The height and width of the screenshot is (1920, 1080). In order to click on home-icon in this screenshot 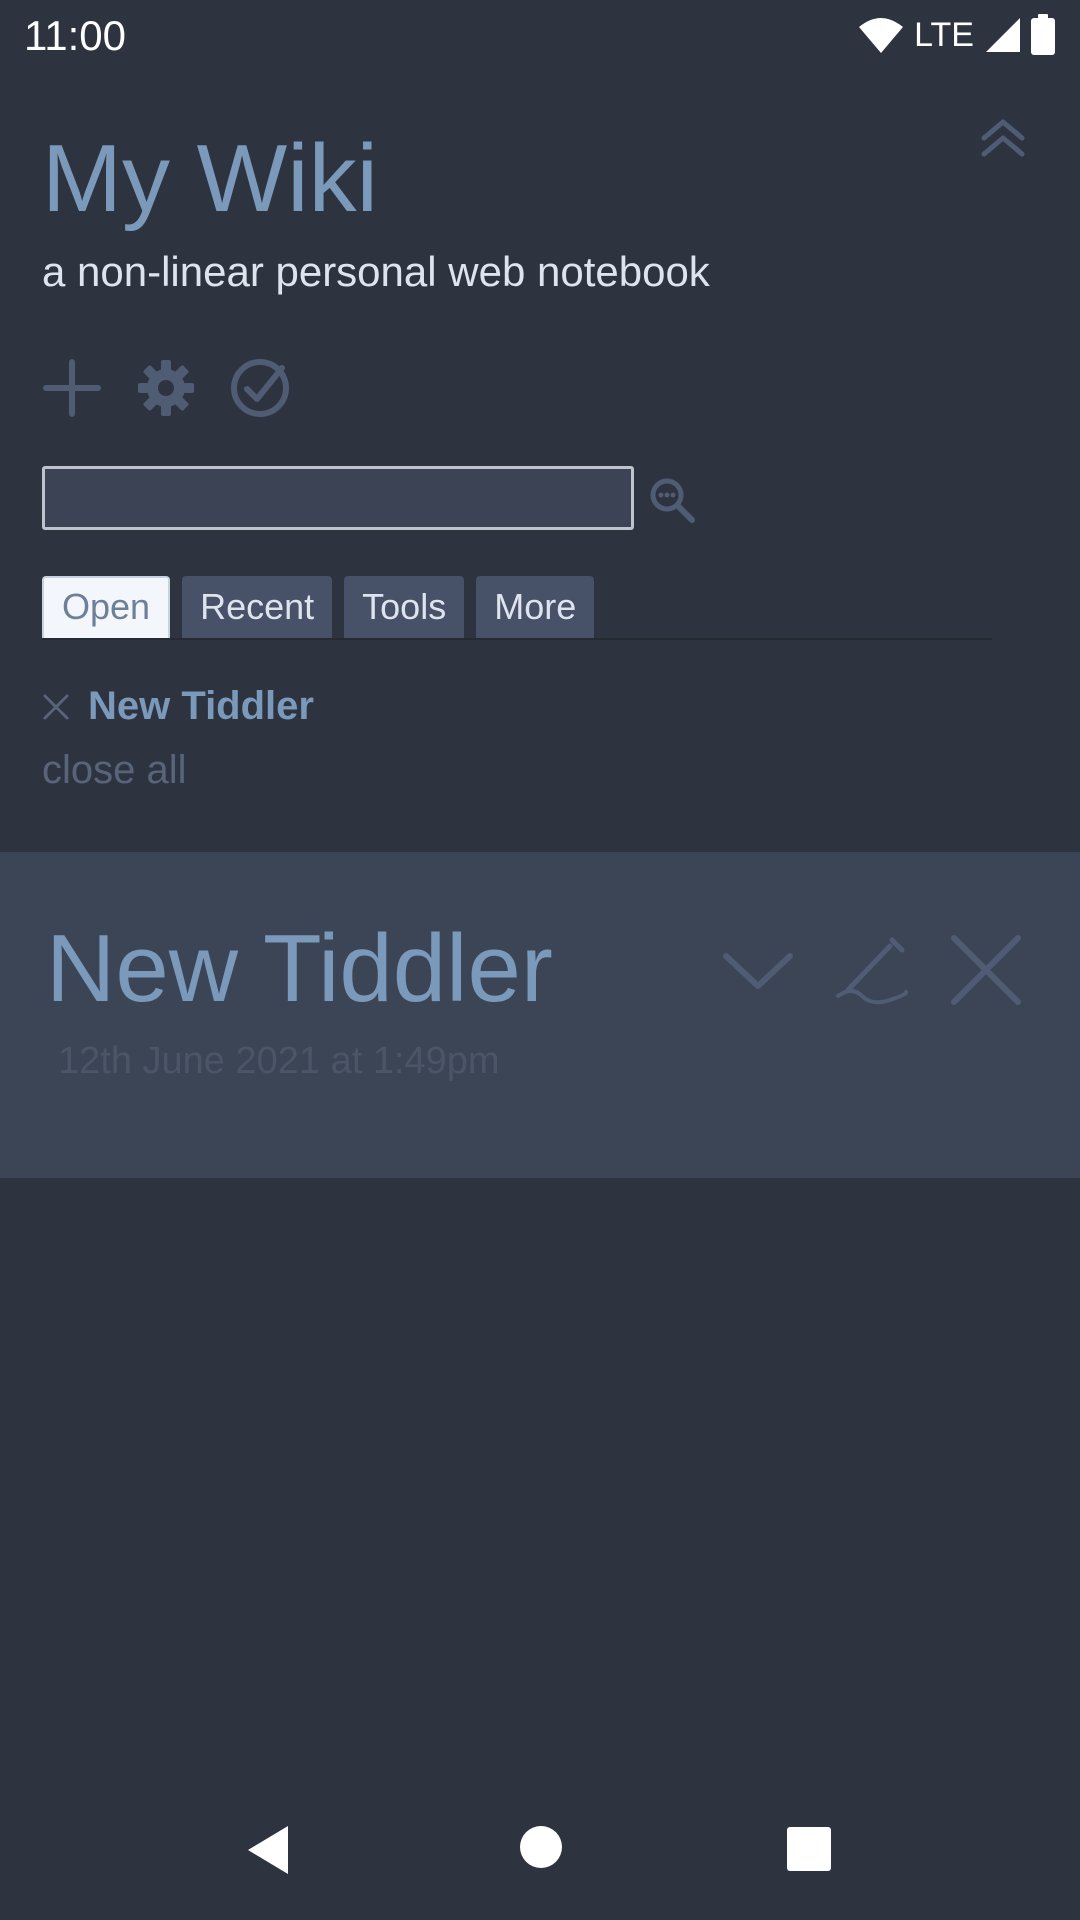, I will do `click(541, 1847)`.